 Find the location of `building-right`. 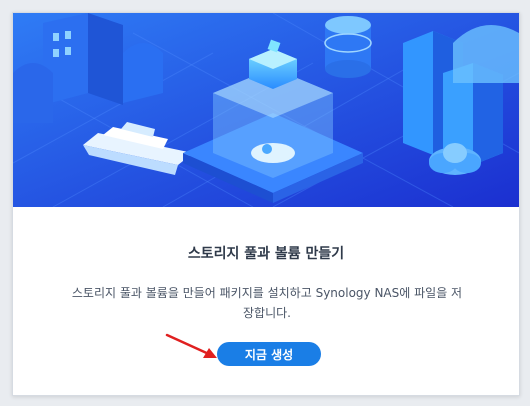

building-right is located at coordinates (461, 95).